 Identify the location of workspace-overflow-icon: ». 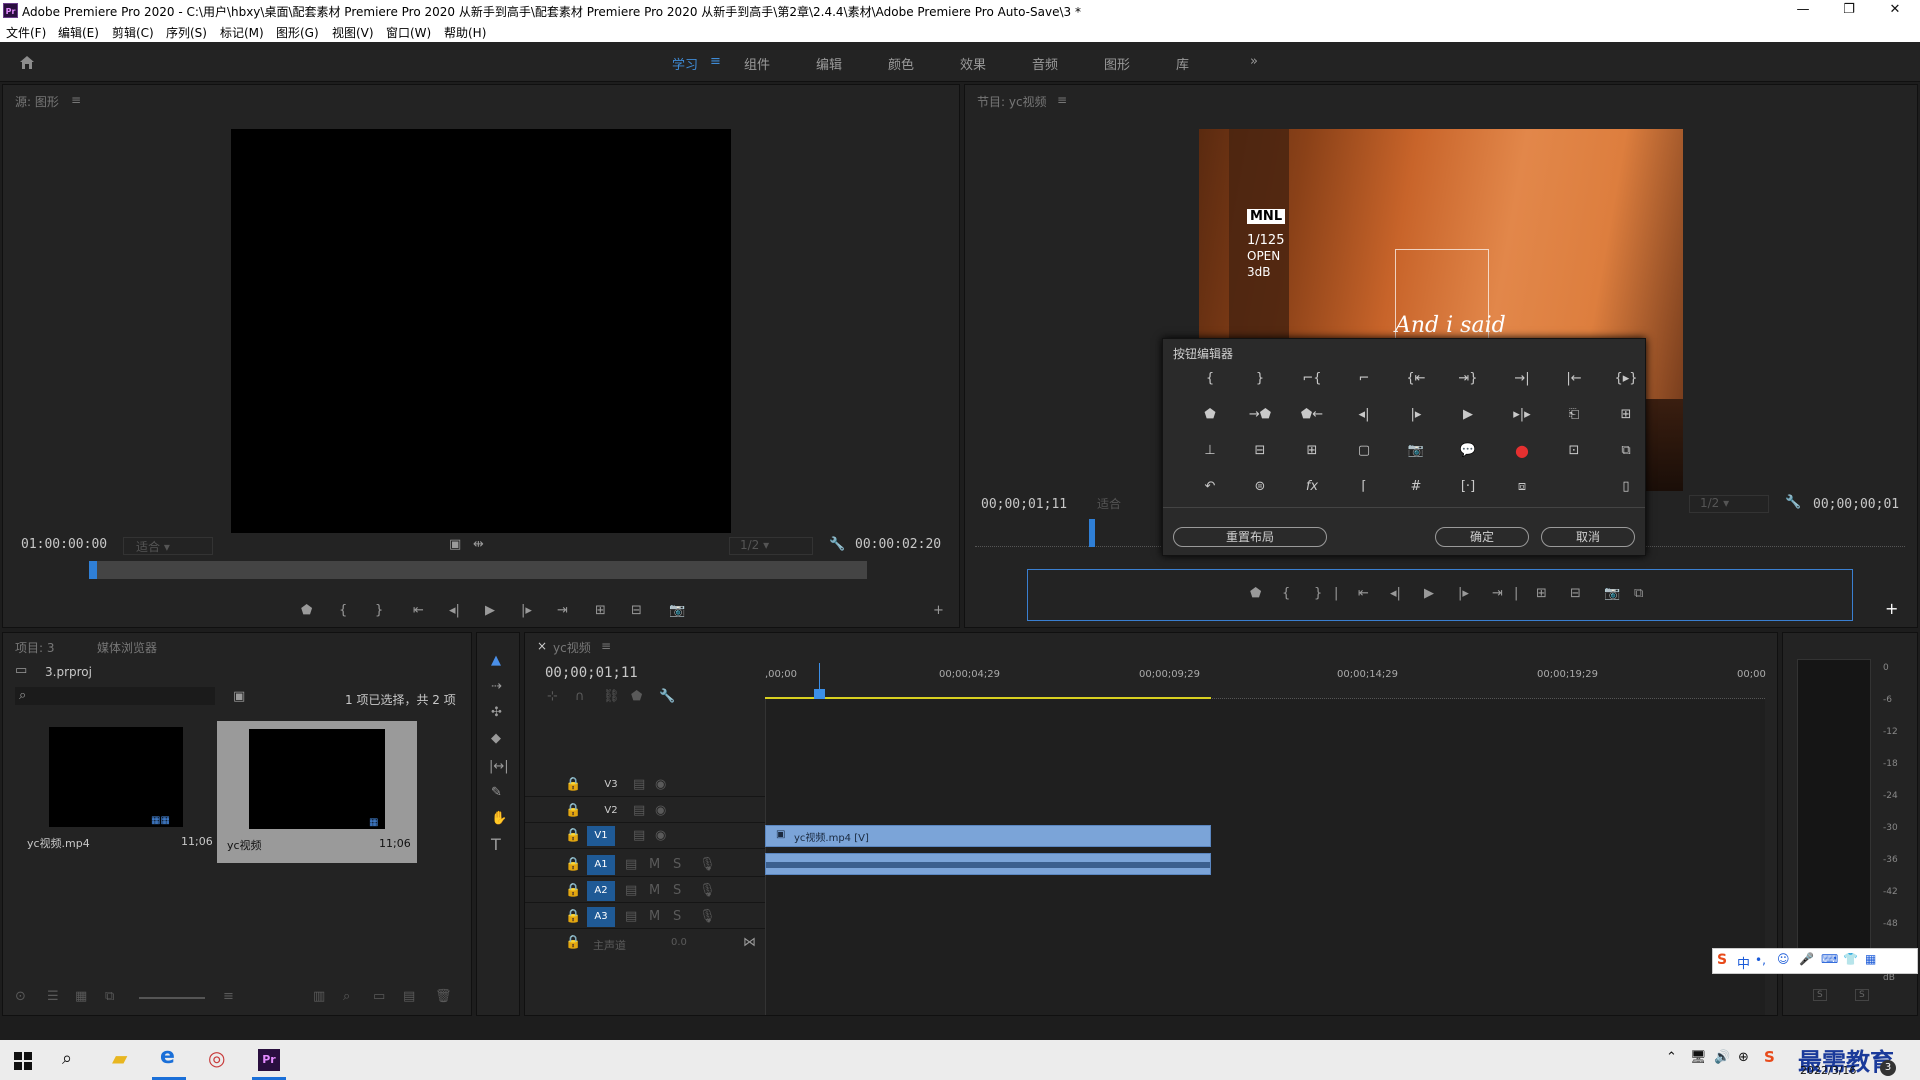
(1254, 61).